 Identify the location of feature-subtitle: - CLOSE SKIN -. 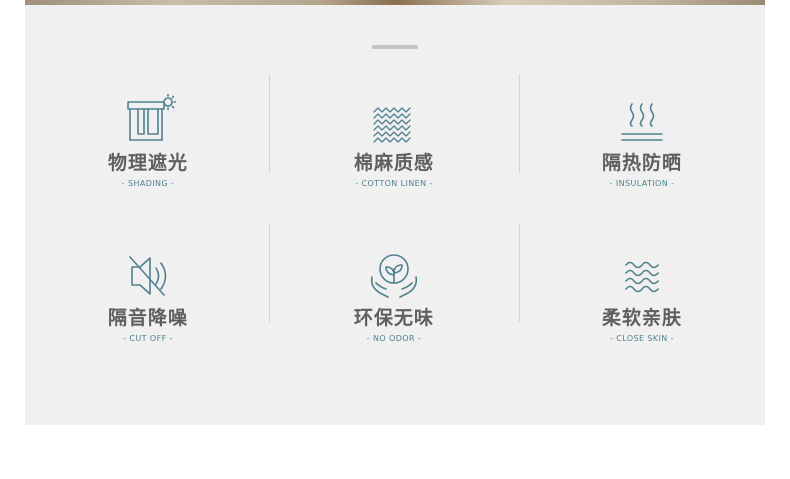
(642, 338).